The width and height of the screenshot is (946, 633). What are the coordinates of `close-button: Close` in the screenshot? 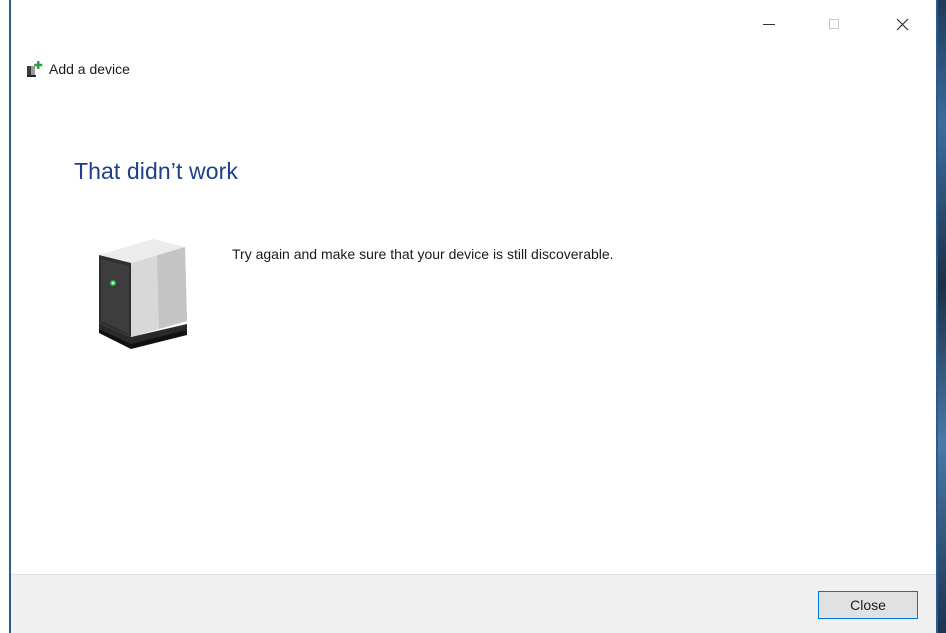 It's located at (868, 605).